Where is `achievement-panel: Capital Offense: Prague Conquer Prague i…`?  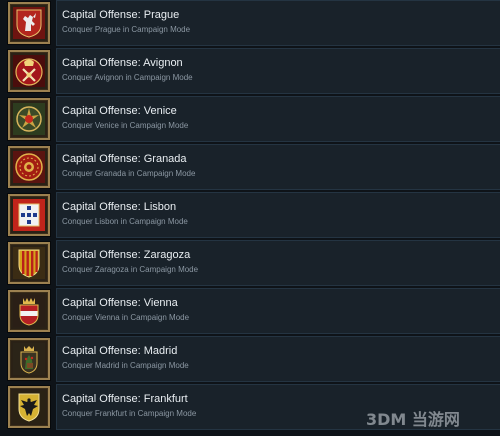
achievement-panel: Capital Offense: Prague Conquer Prague i… is located at coordinates (278, 23).